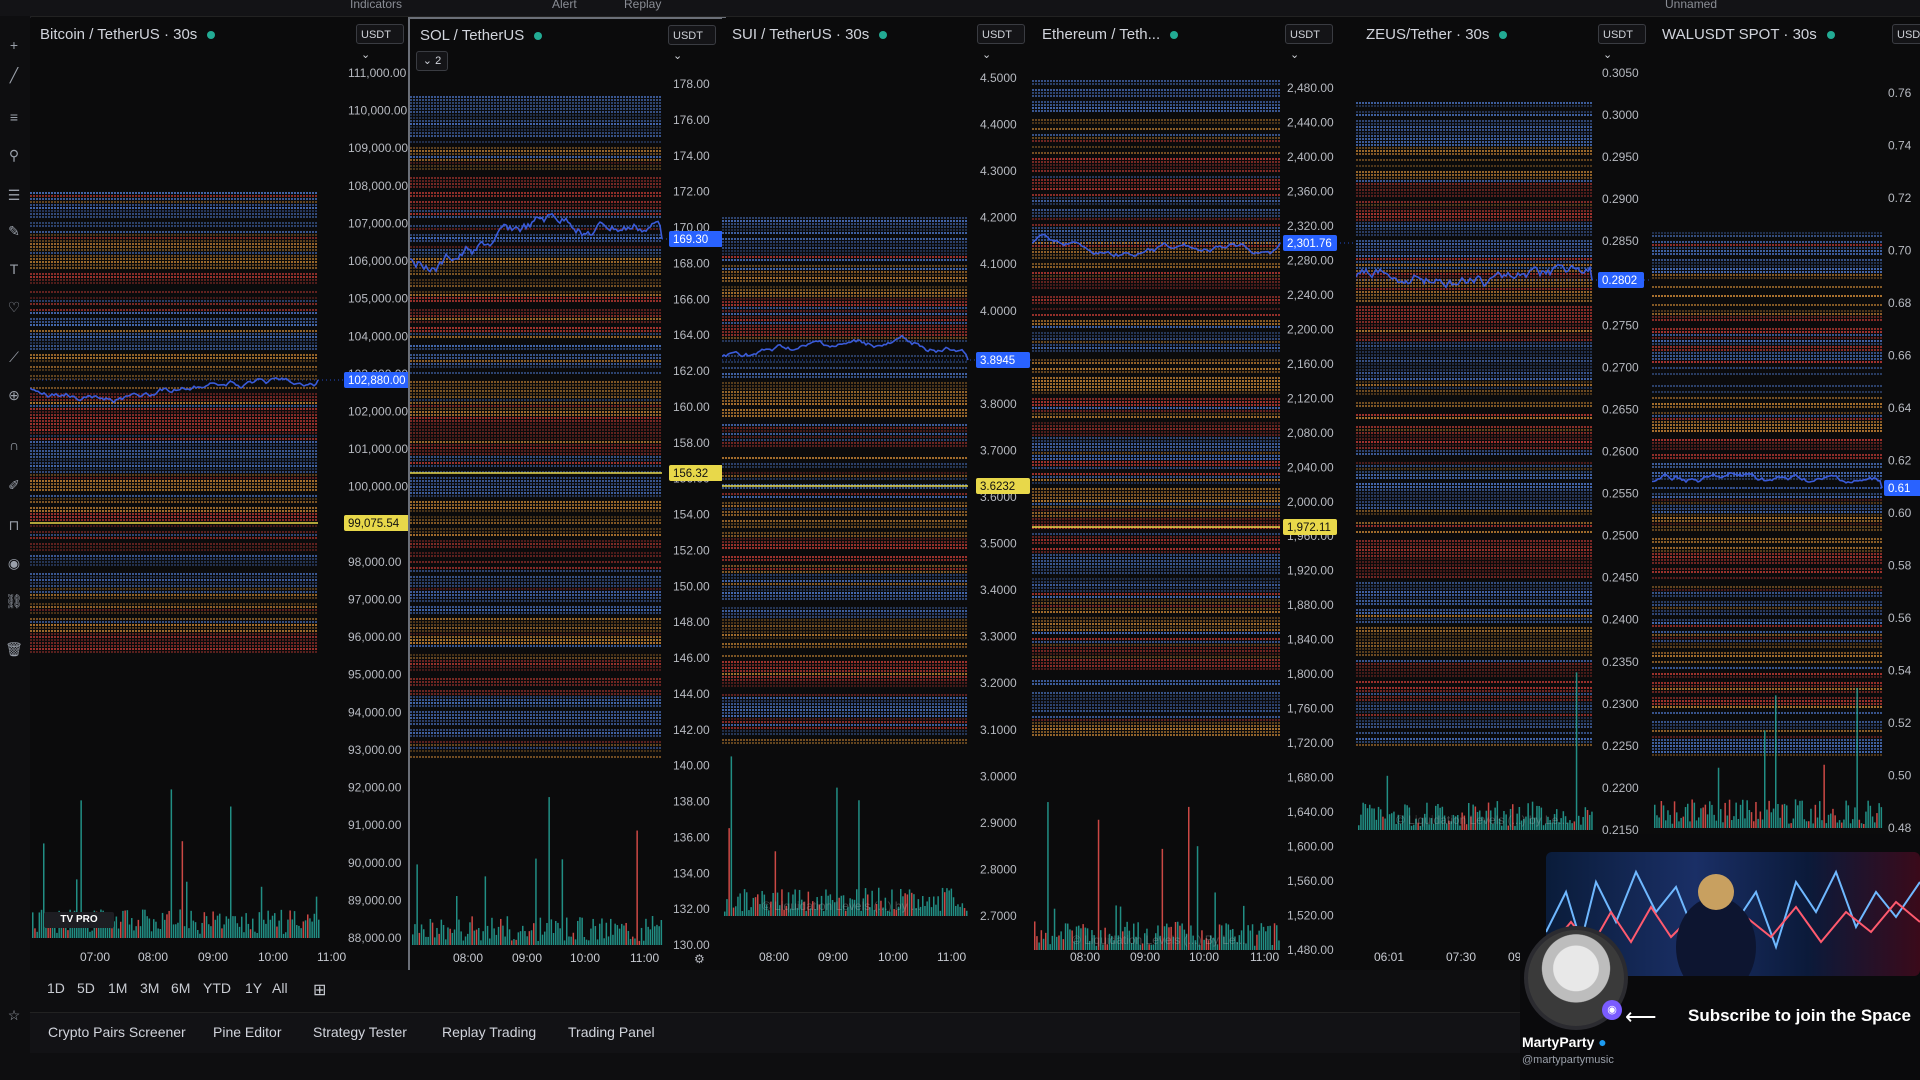  Describe the element at coordinates (14, 155) in the screenshot. I see `pattern-icon: ⚲` at that location.